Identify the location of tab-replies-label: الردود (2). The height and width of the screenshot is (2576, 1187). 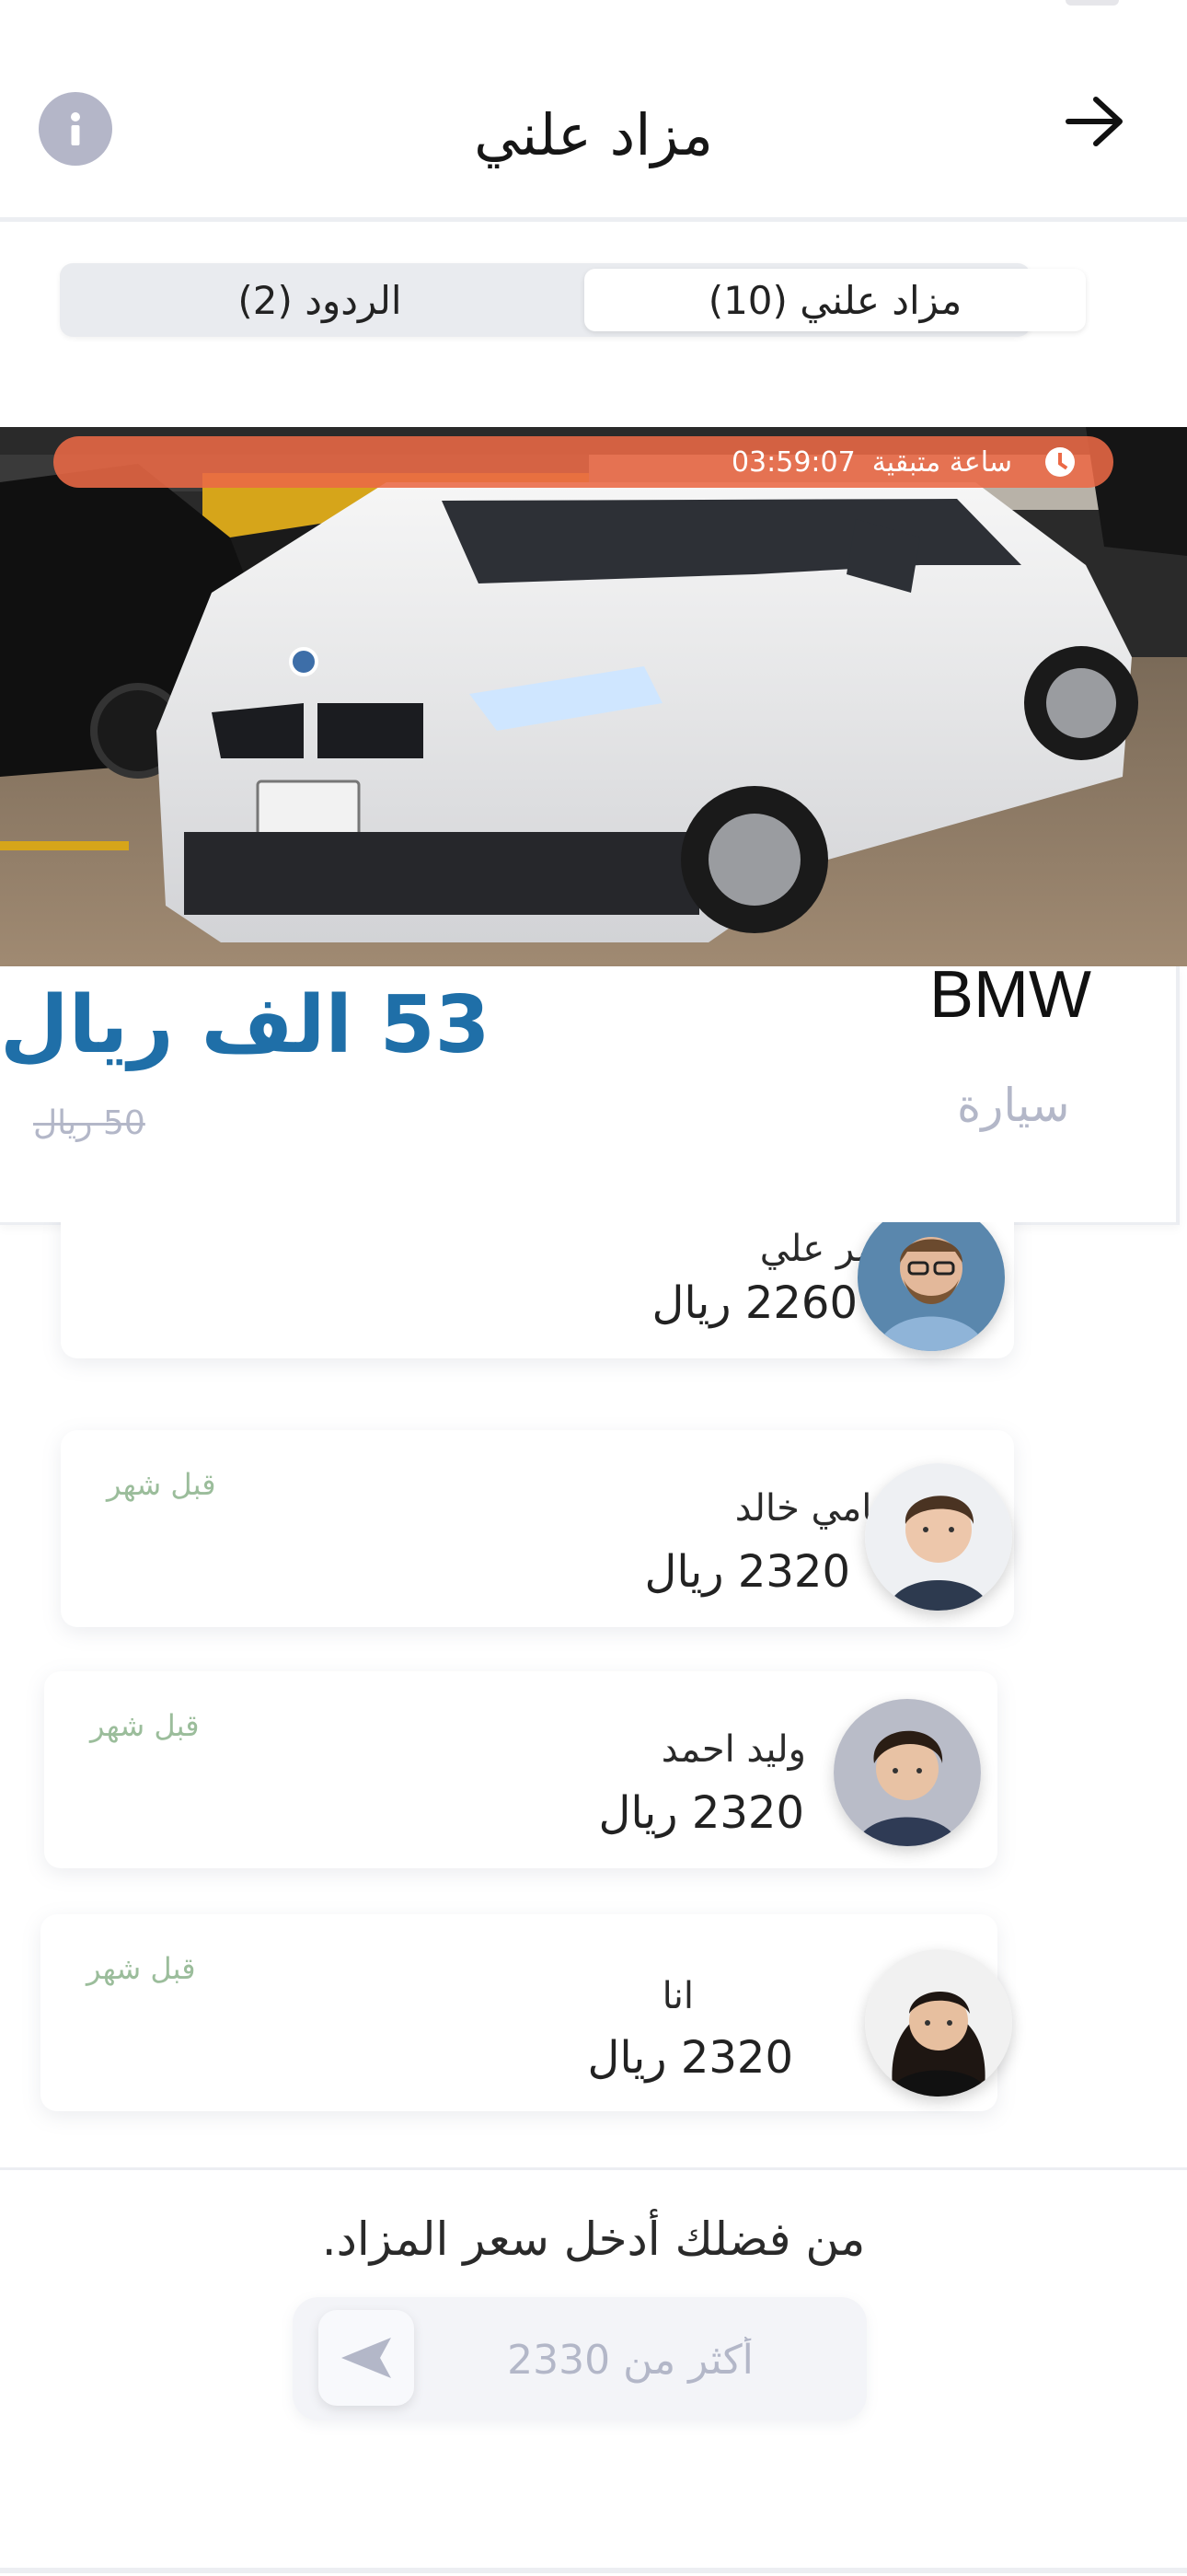
(319, 300).